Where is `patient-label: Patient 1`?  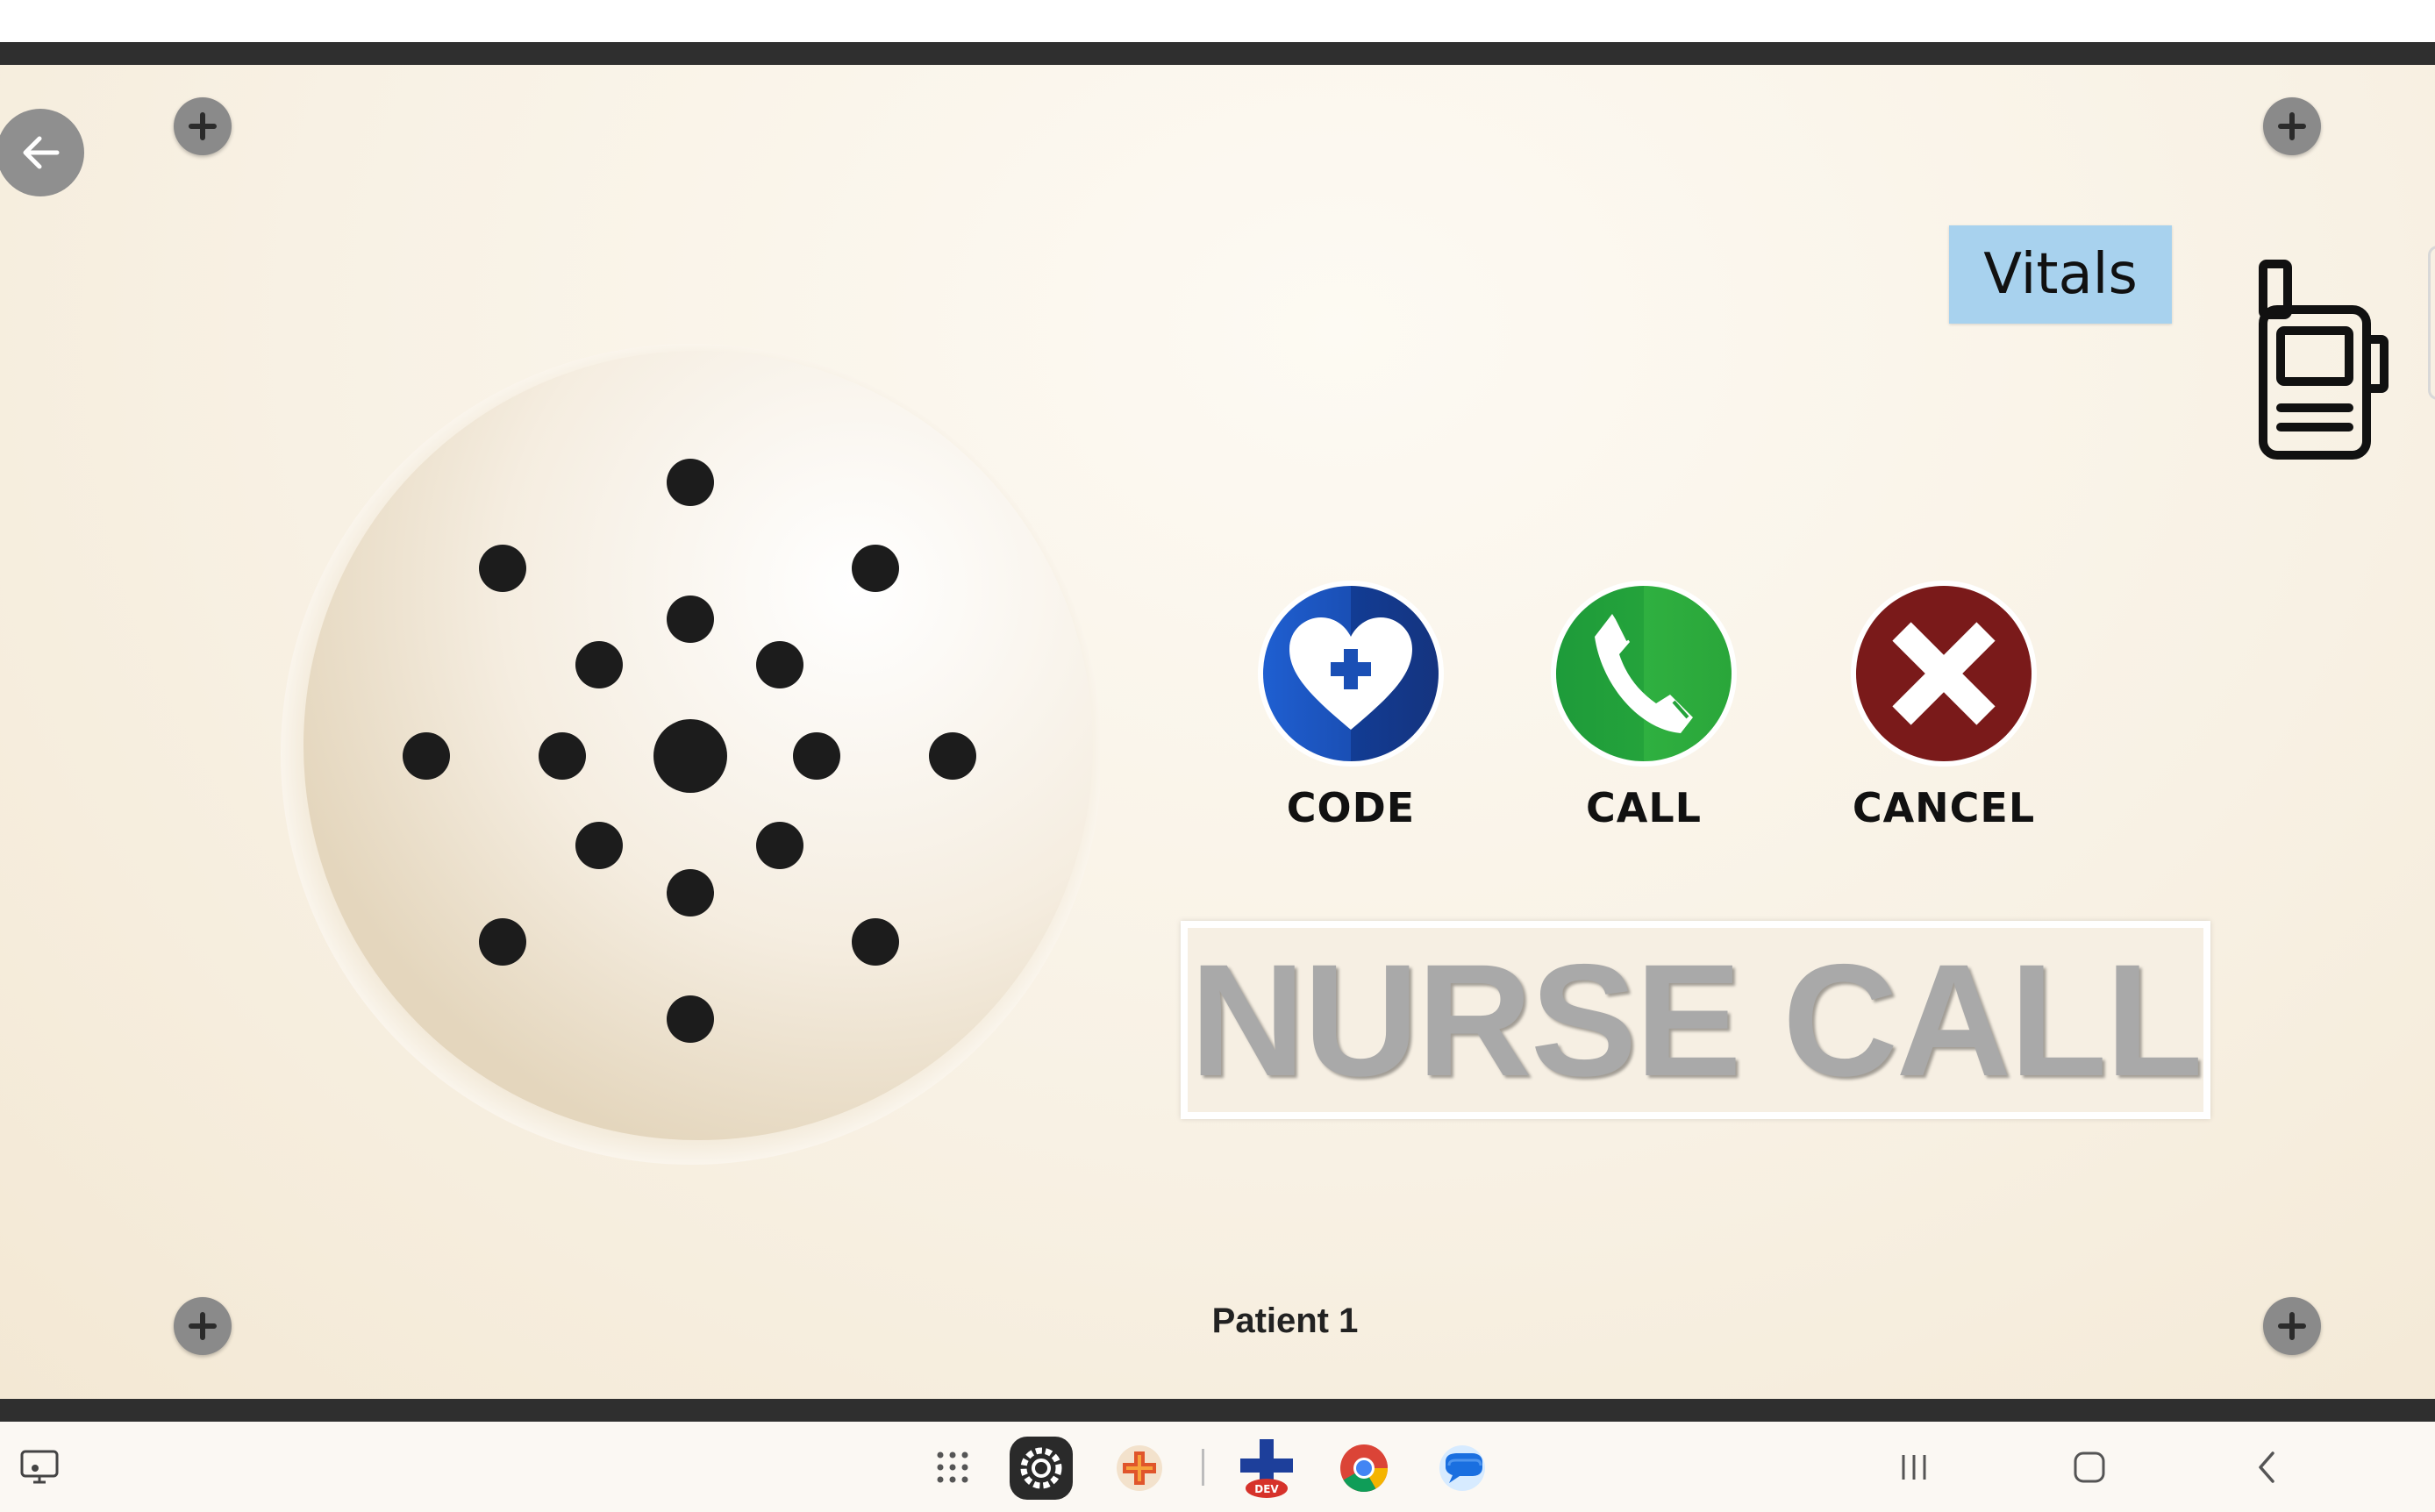 patient-label: Patient 1 is located at coordinates (1285, 1321).